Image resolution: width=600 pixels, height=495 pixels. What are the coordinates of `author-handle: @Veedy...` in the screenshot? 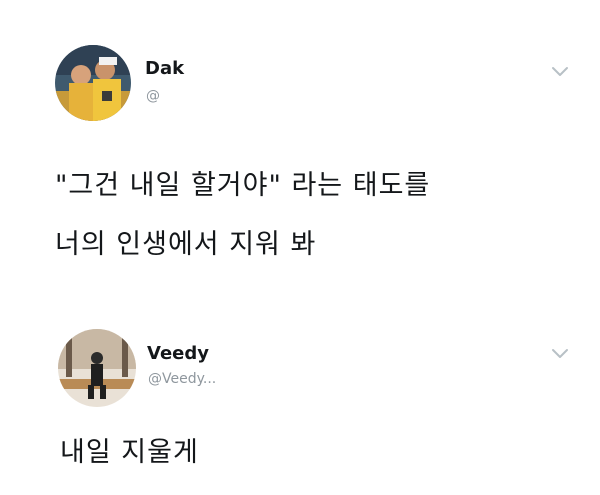 It's located at (182, 379).